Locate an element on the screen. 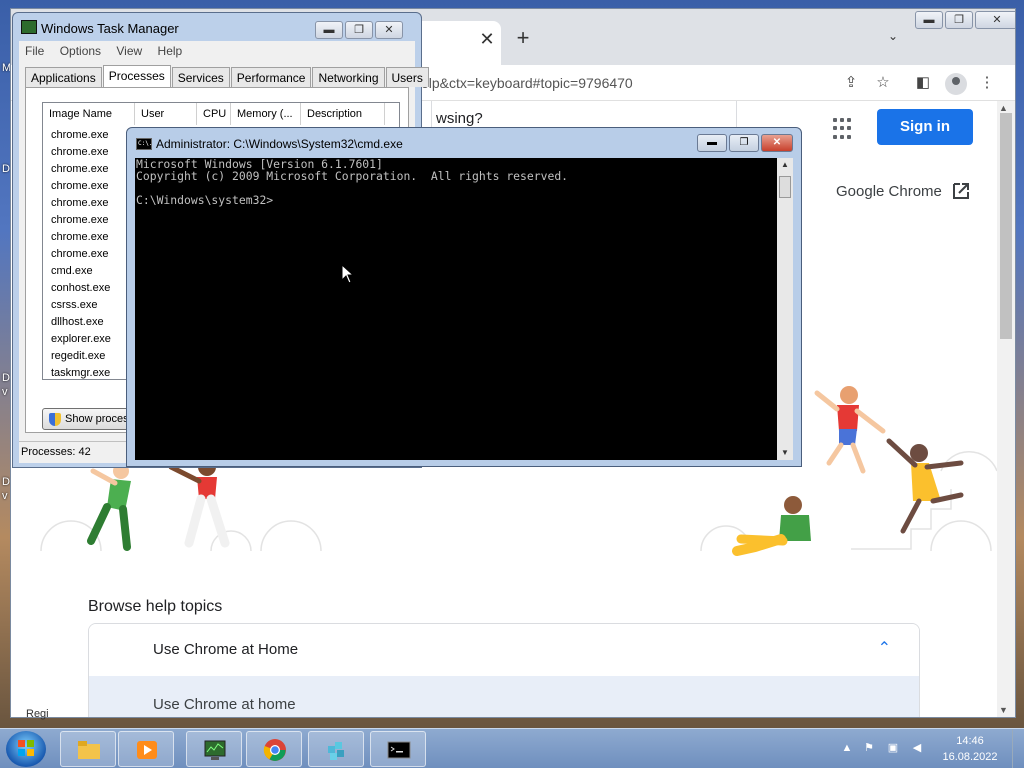 The height and width of the screenshot is (768, 1024). process-row: dllhost.exe is located at coordinates (77, 322).